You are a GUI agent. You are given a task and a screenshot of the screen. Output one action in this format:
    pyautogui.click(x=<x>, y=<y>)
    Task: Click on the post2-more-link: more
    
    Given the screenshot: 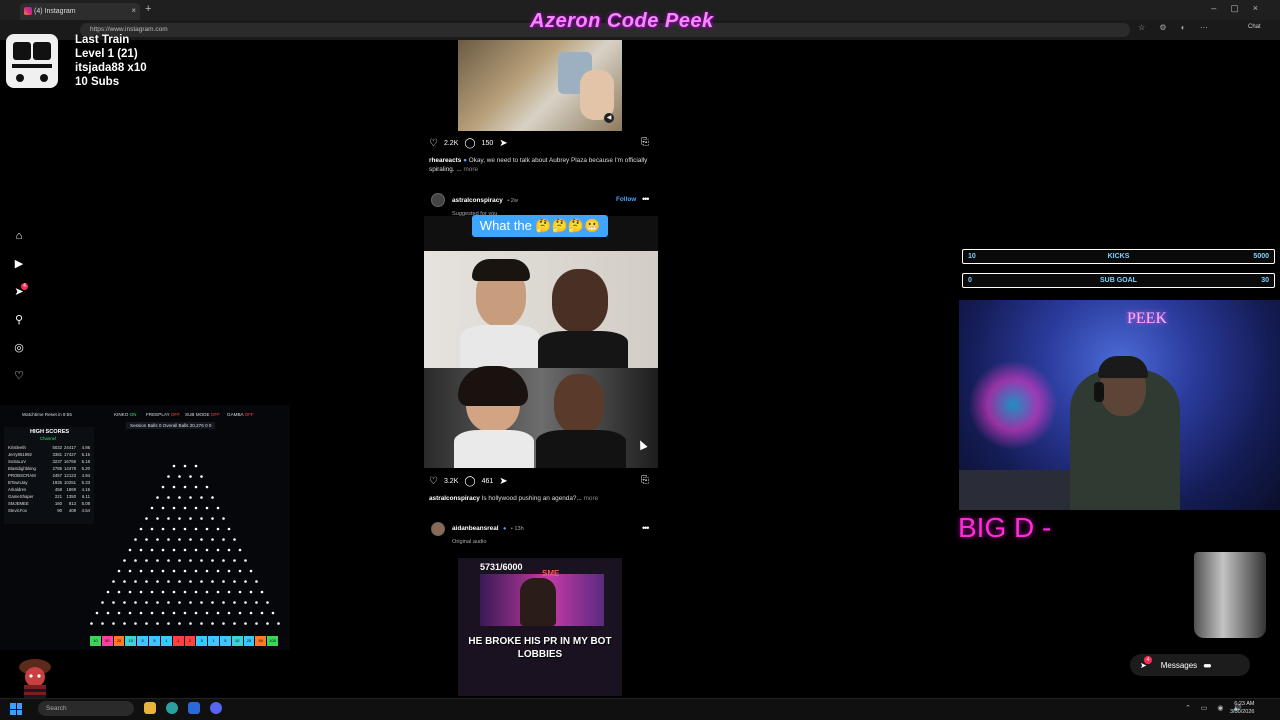 What is the action you would take?
    pyautogui.click(x=591, y=498)
    